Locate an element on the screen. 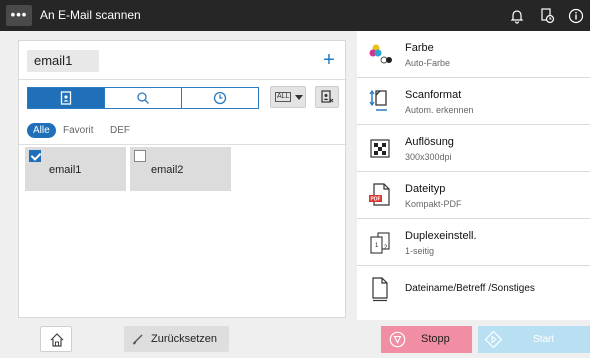  start-button: Start is located at coordinates (534, 339).